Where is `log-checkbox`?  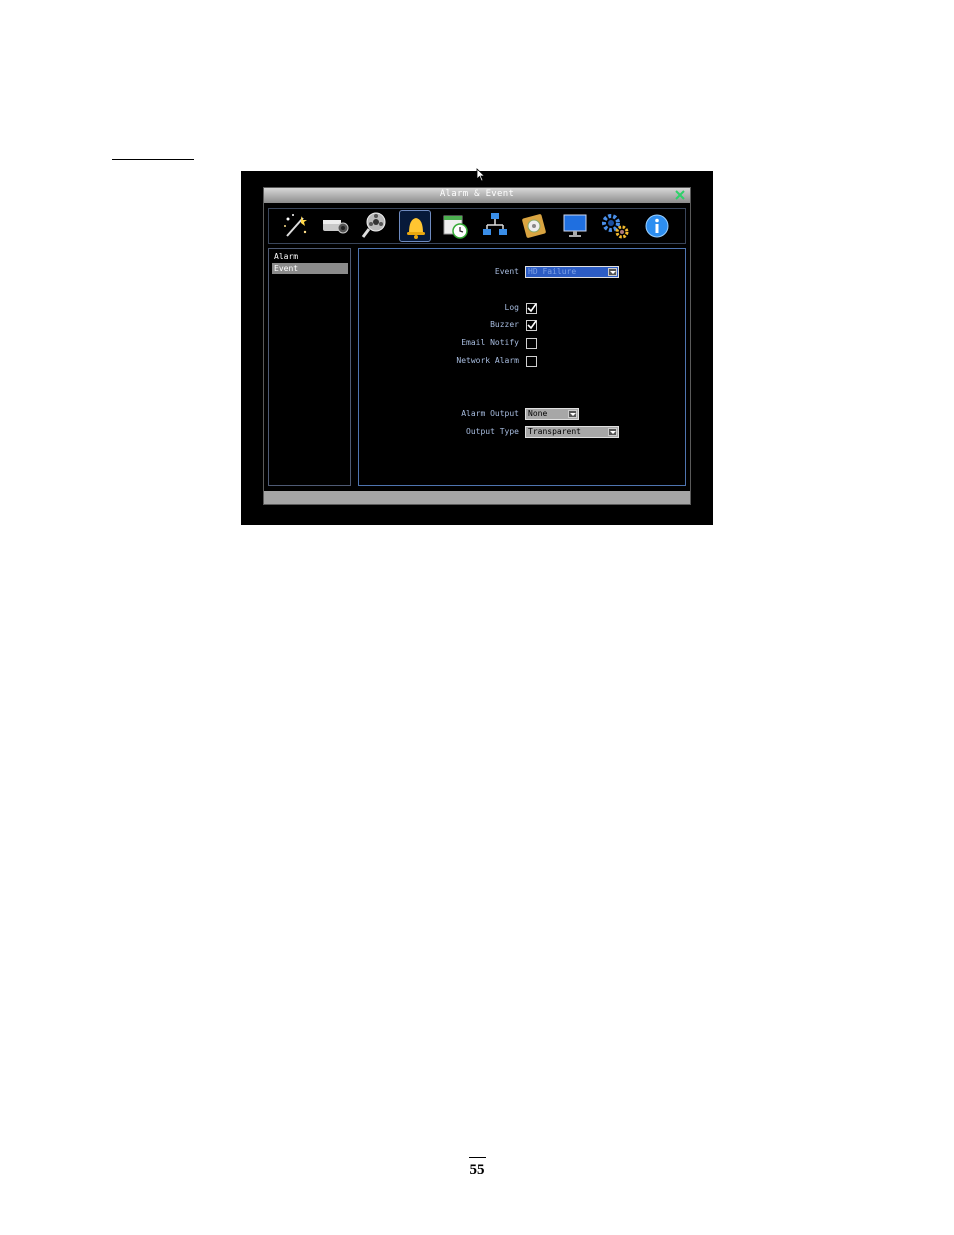 log-checkbox is located at coordinates (531, 308).